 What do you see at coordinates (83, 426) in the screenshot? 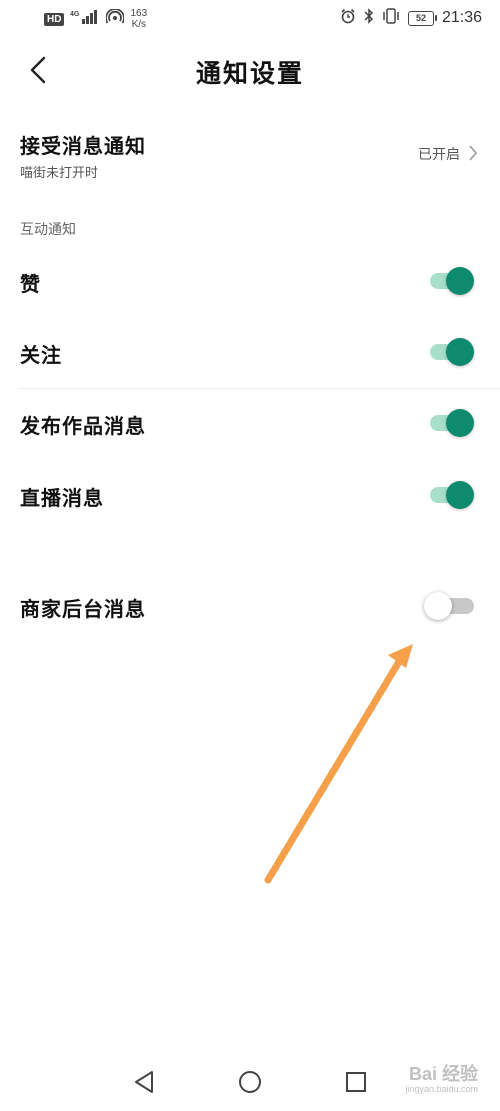
I see `toggle-label-publish: 发布作品消息` at bounding box center [83, 426].